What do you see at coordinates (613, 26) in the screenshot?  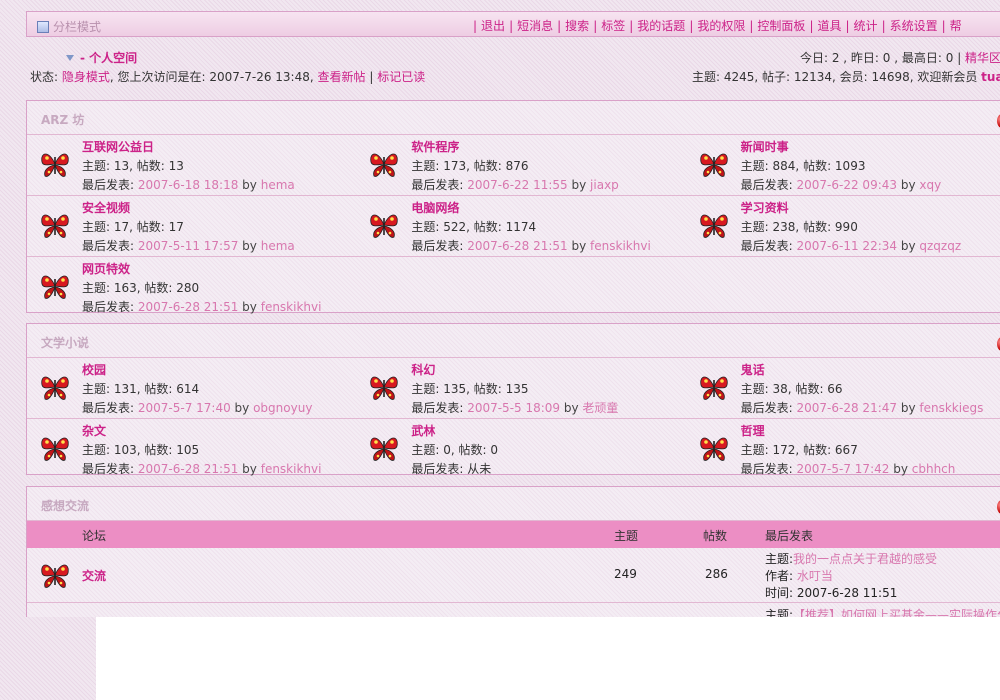 I see `nav-link: 标签` at bounding box center [613, 26].